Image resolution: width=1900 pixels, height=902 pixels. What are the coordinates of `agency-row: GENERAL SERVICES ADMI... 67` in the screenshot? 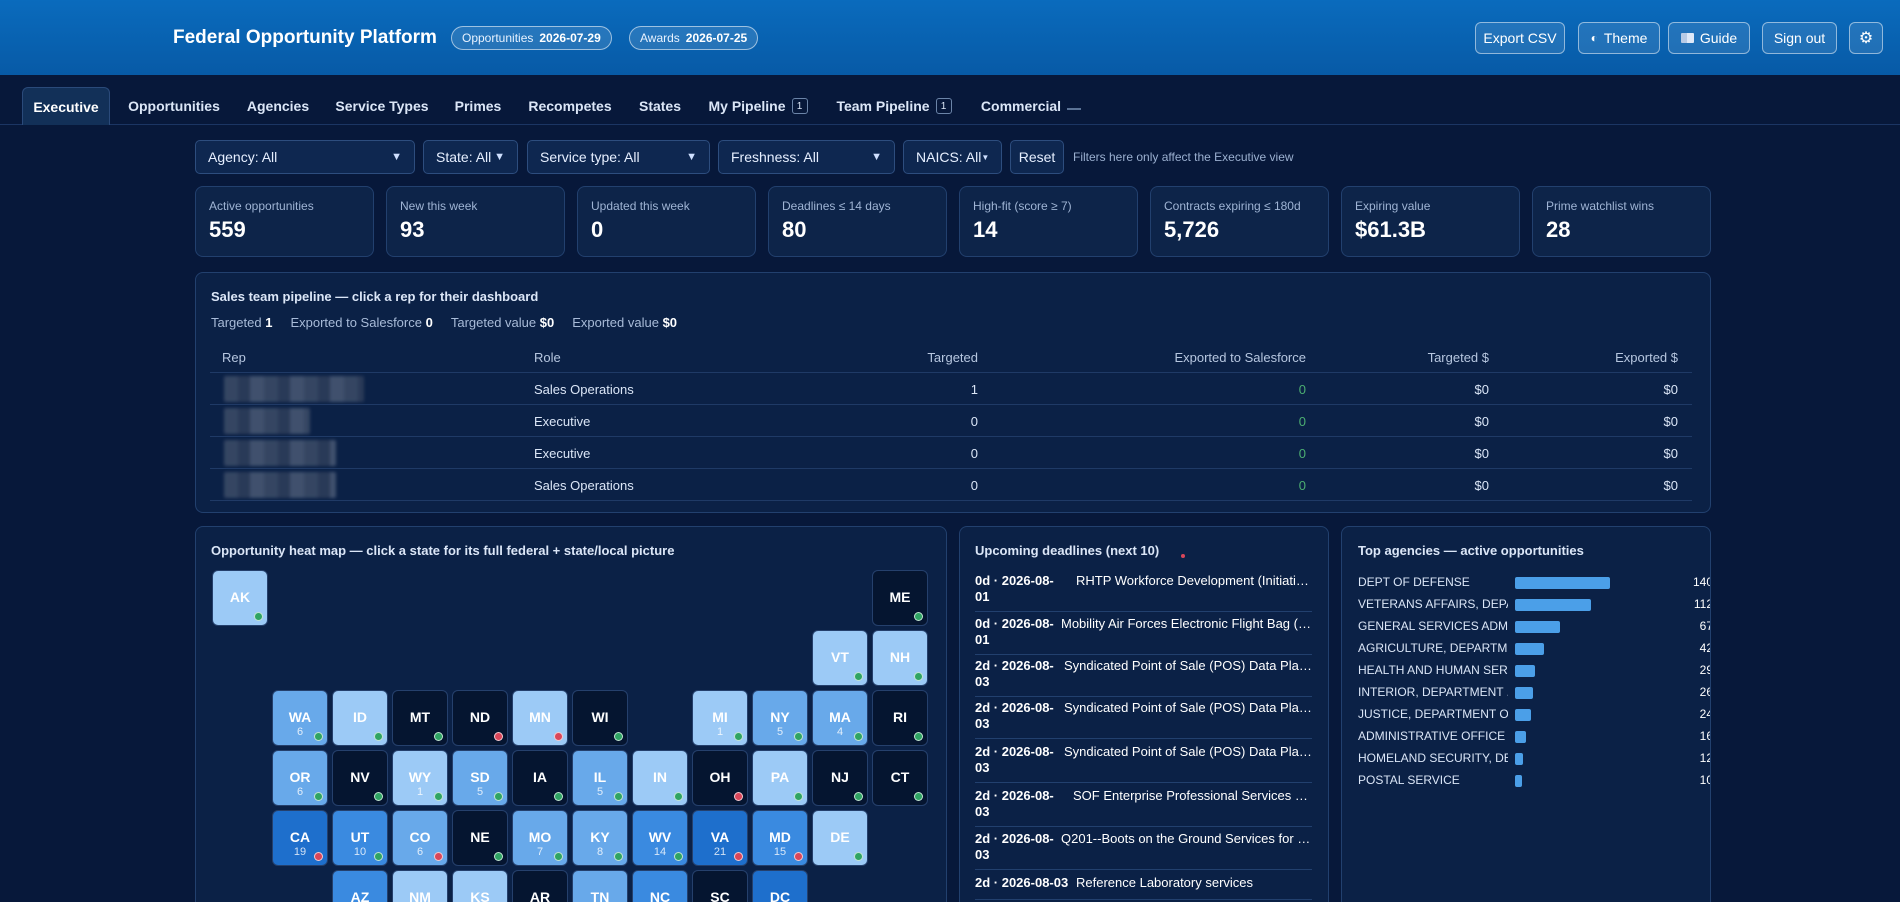 It's located at (1534, 626).